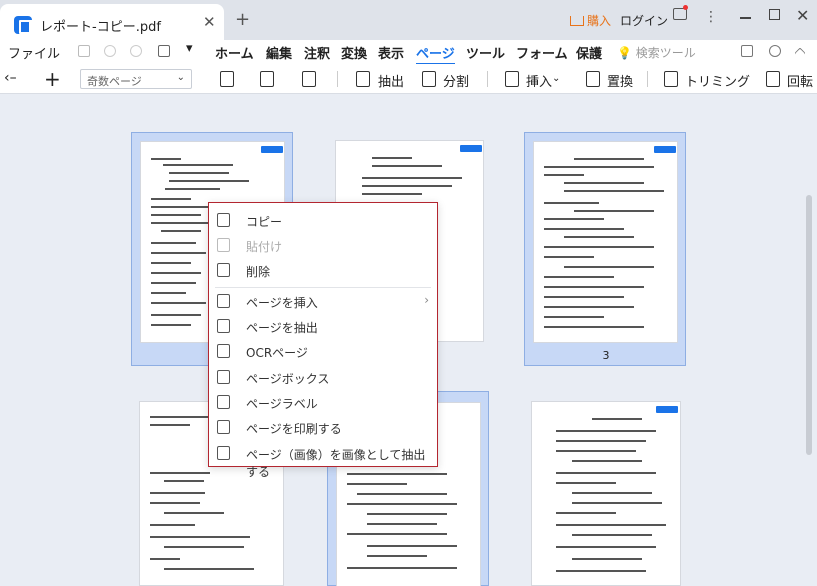 This screenshot has width=817, height=586. I want to click on buy-button: 購入, so click(590, 20).